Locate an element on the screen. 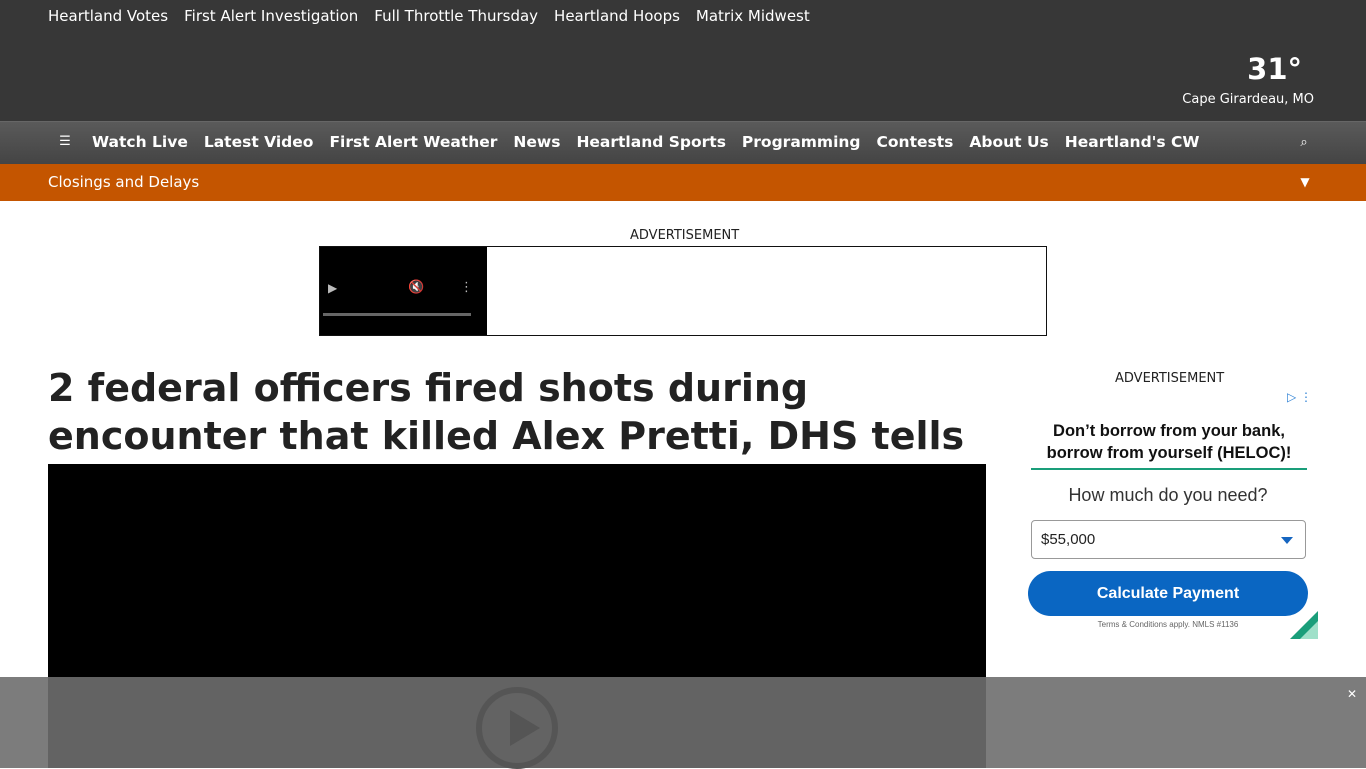 Image resolution: width=1366 pixels, height=769 pixels. bottom-sticky-bar: ✕ is located at coordinates (683, 722).